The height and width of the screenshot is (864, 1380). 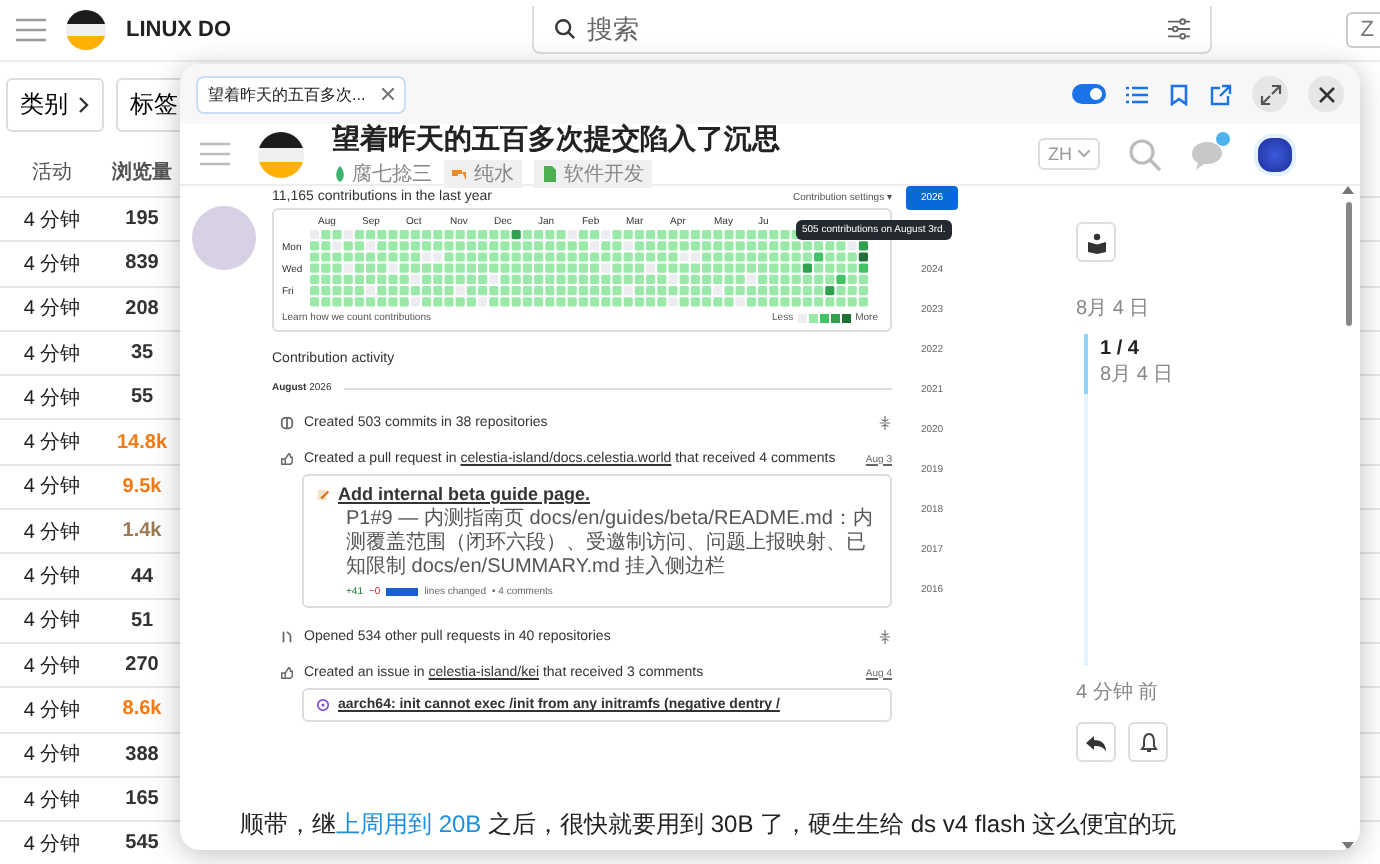 I want to click on timeline-position: 1 / 4, so click(x=1120, y=349).